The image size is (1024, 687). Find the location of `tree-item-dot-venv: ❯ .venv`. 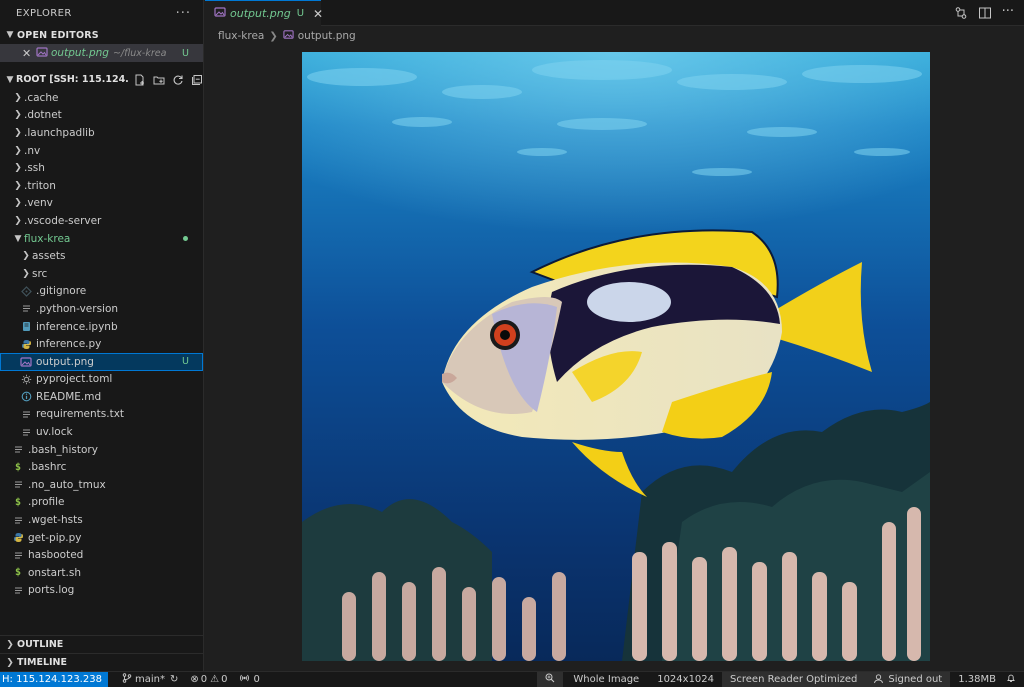

tree-item-dot-venv: ❯ .venv is located at coordinates (101, 204).